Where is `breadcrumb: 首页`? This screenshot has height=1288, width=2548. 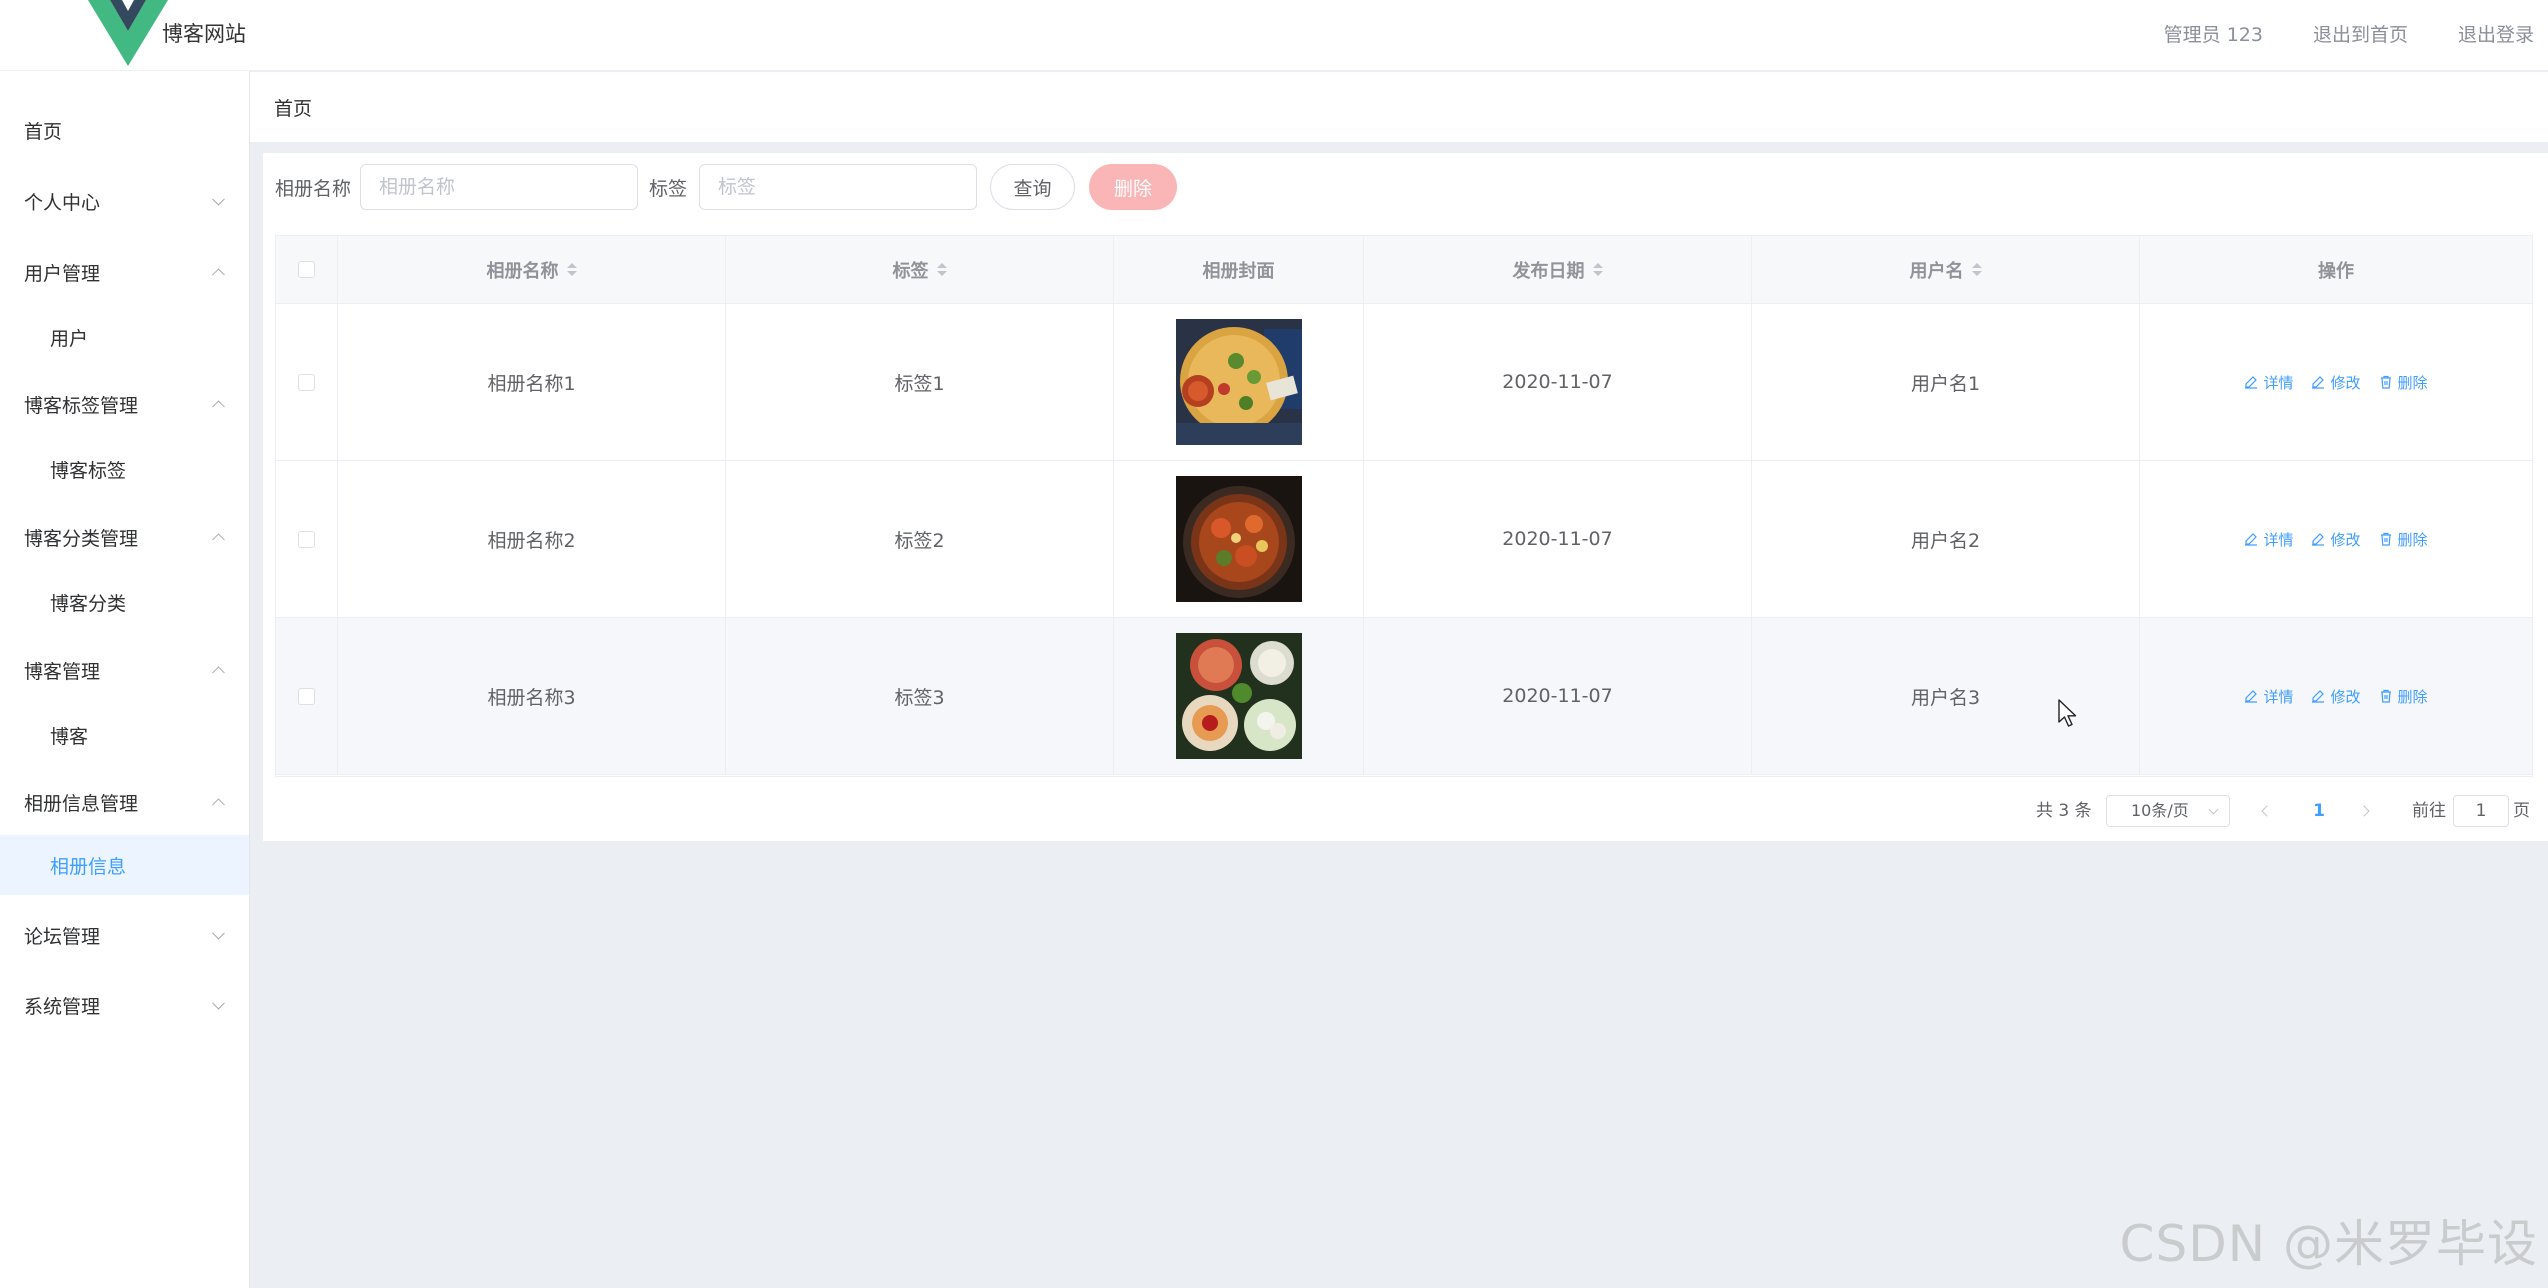
breadcrumb: 首页 is located at coordinates (293, 107).